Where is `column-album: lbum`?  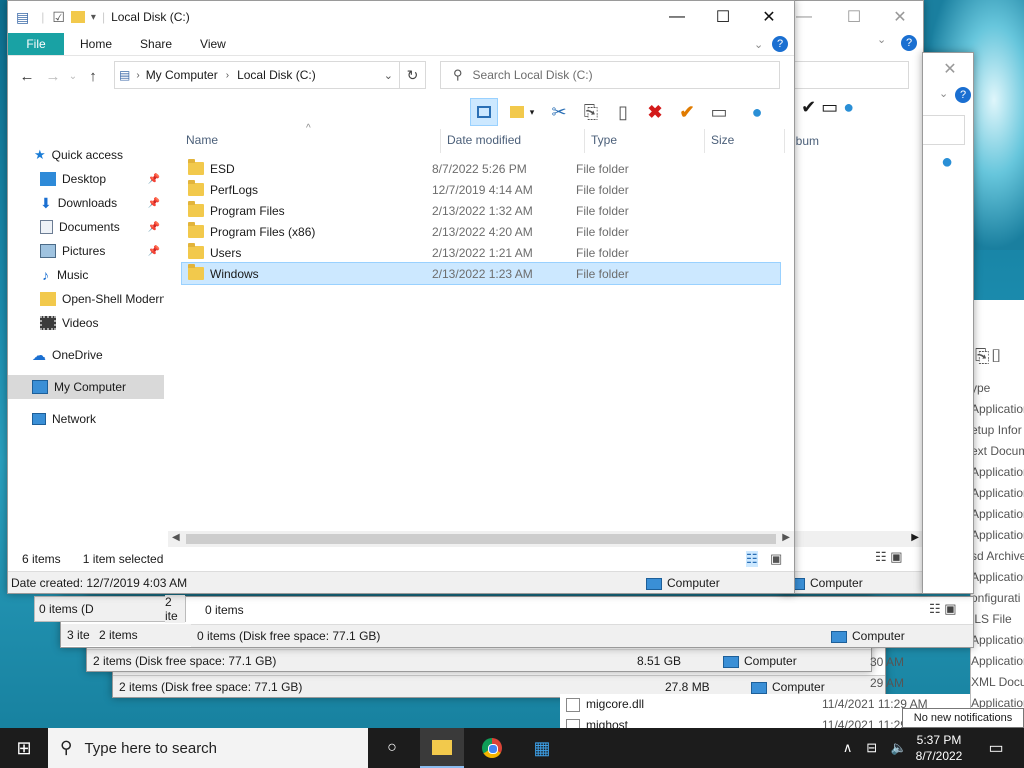 column-album: lbum is located at coordinates (806, 141).